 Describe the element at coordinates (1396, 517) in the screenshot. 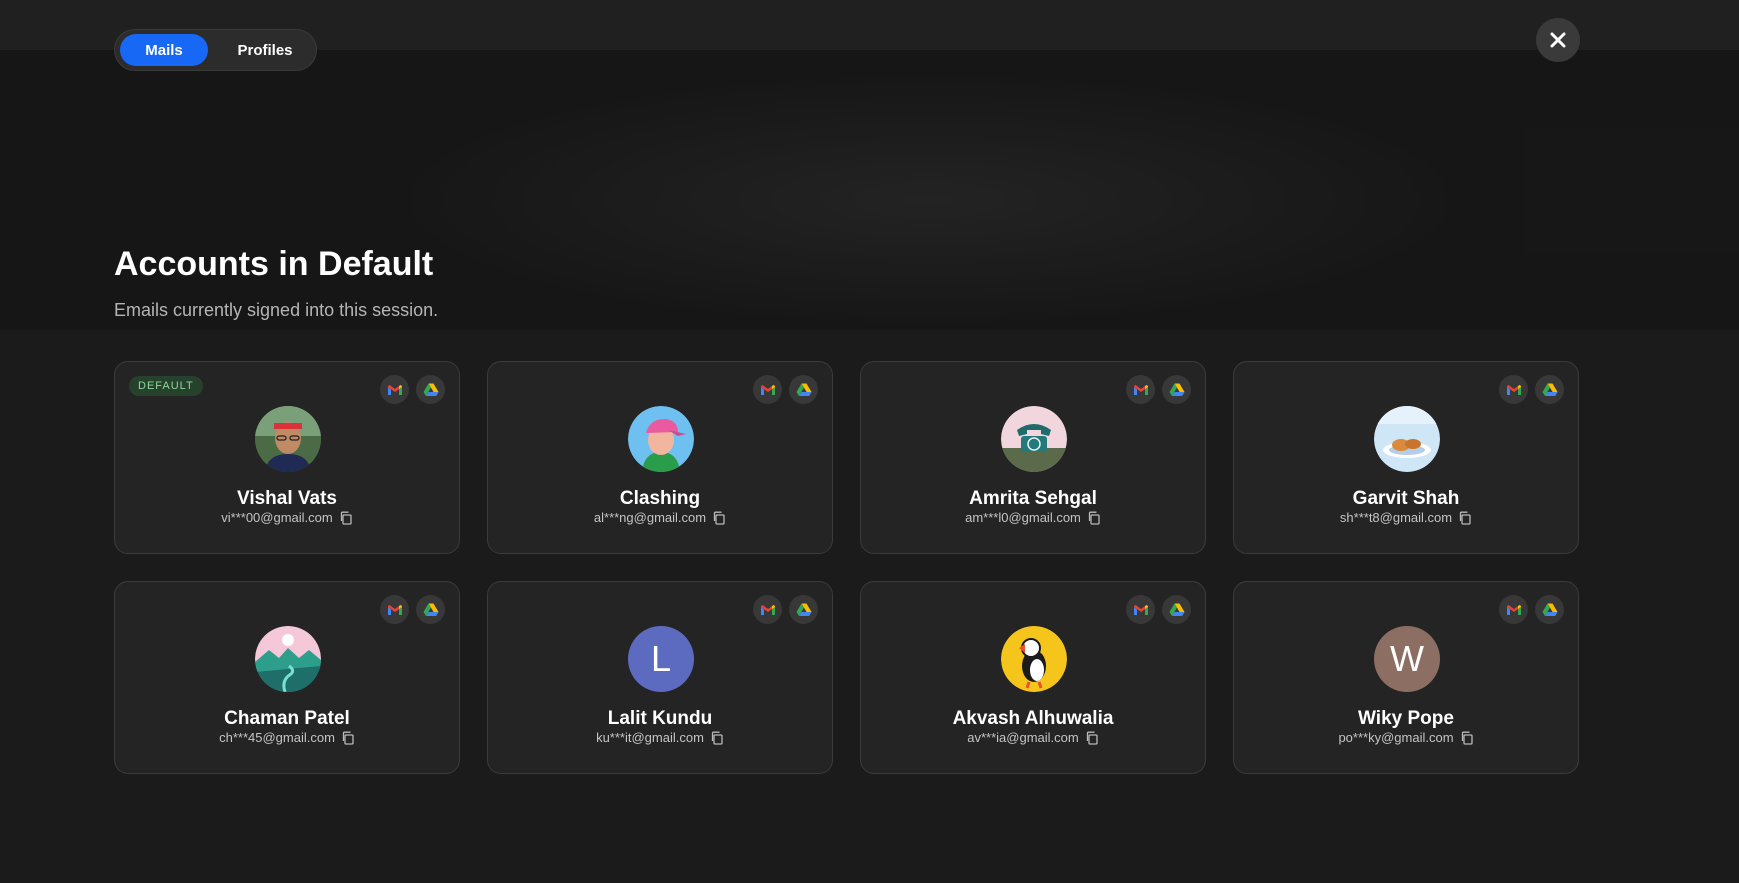

I see `account-email: sh***t8@gmail.com` at that location.